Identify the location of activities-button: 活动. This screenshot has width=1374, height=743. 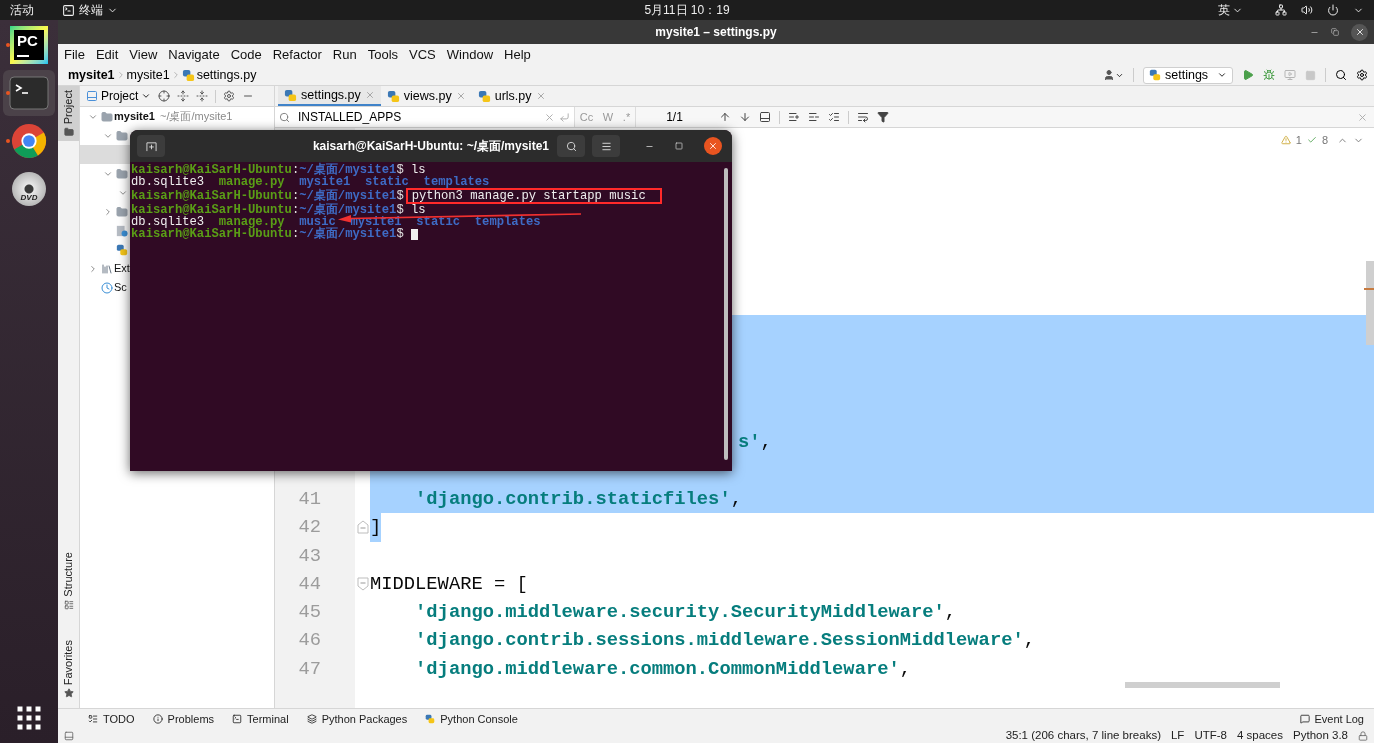
(22, 10).